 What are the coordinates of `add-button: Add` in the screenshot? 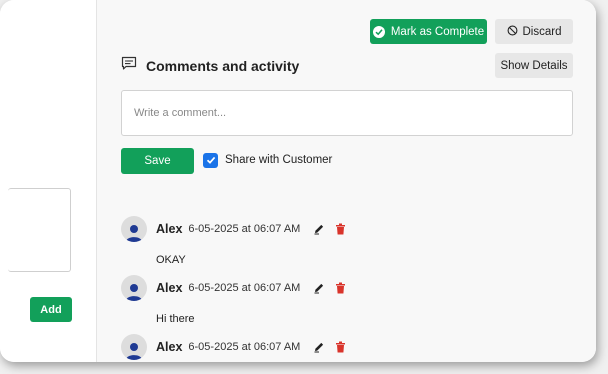 It's located at (51, 309).